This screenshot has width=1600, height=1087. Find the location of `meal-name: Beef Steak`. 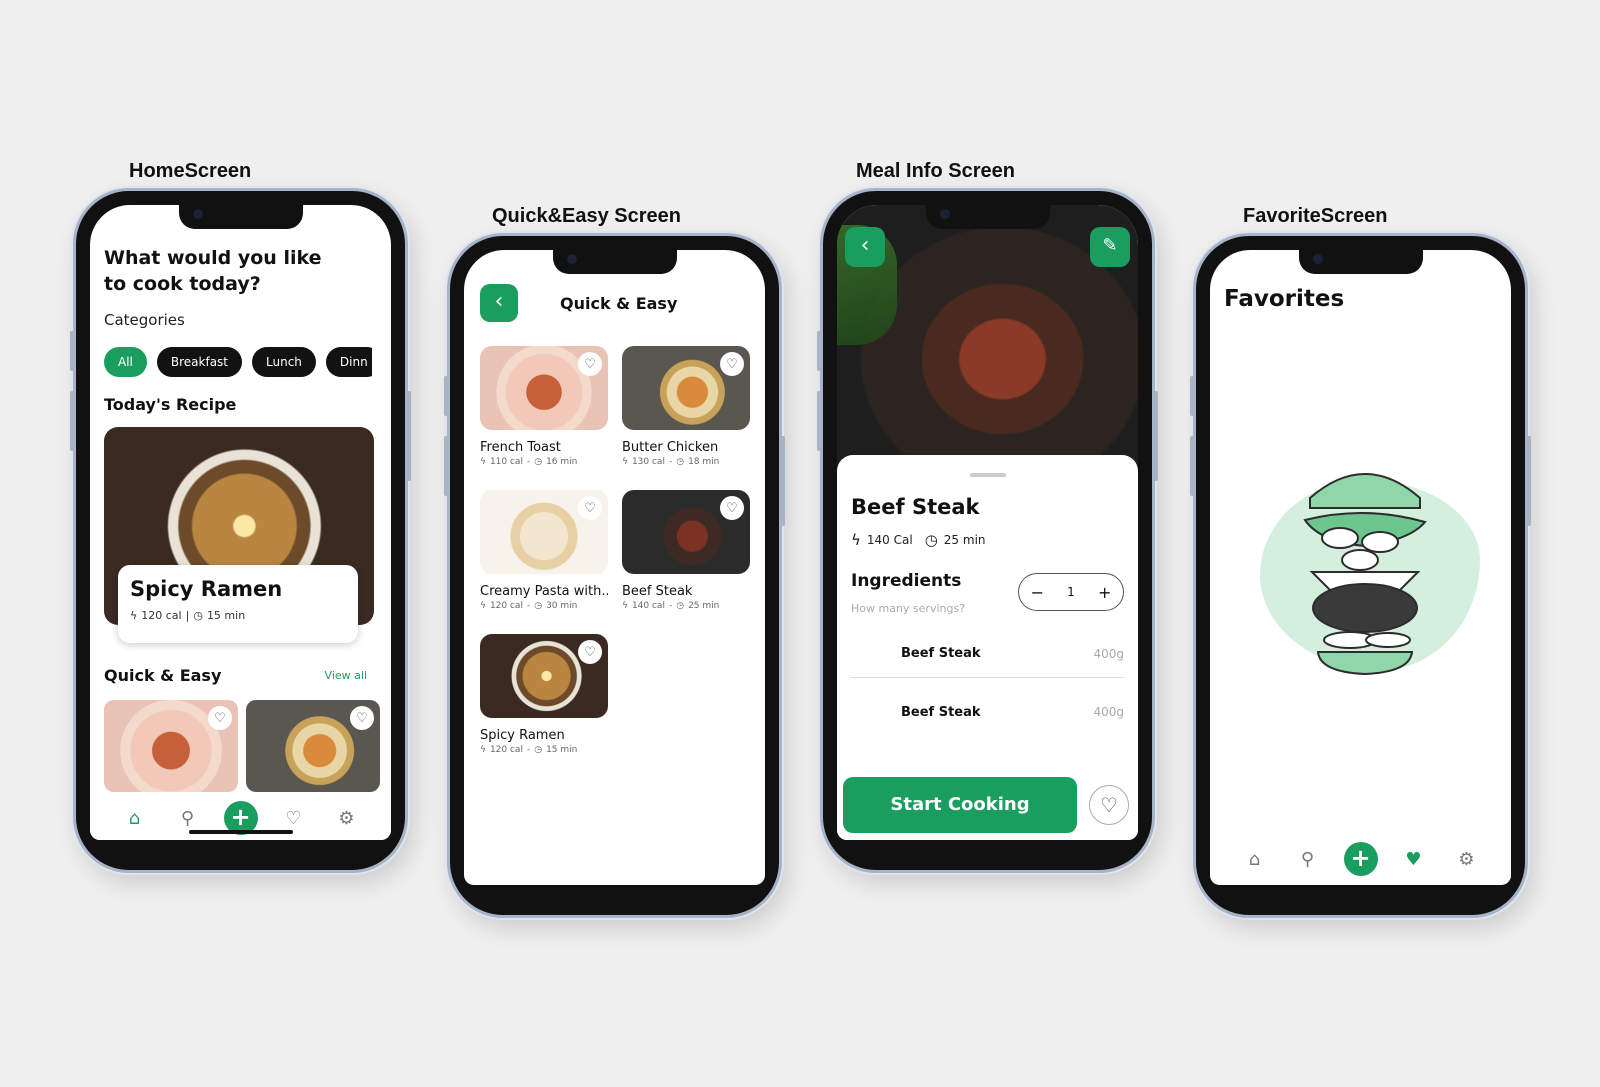

meal-name: Beef Steak is located at coordinates (915, 507).